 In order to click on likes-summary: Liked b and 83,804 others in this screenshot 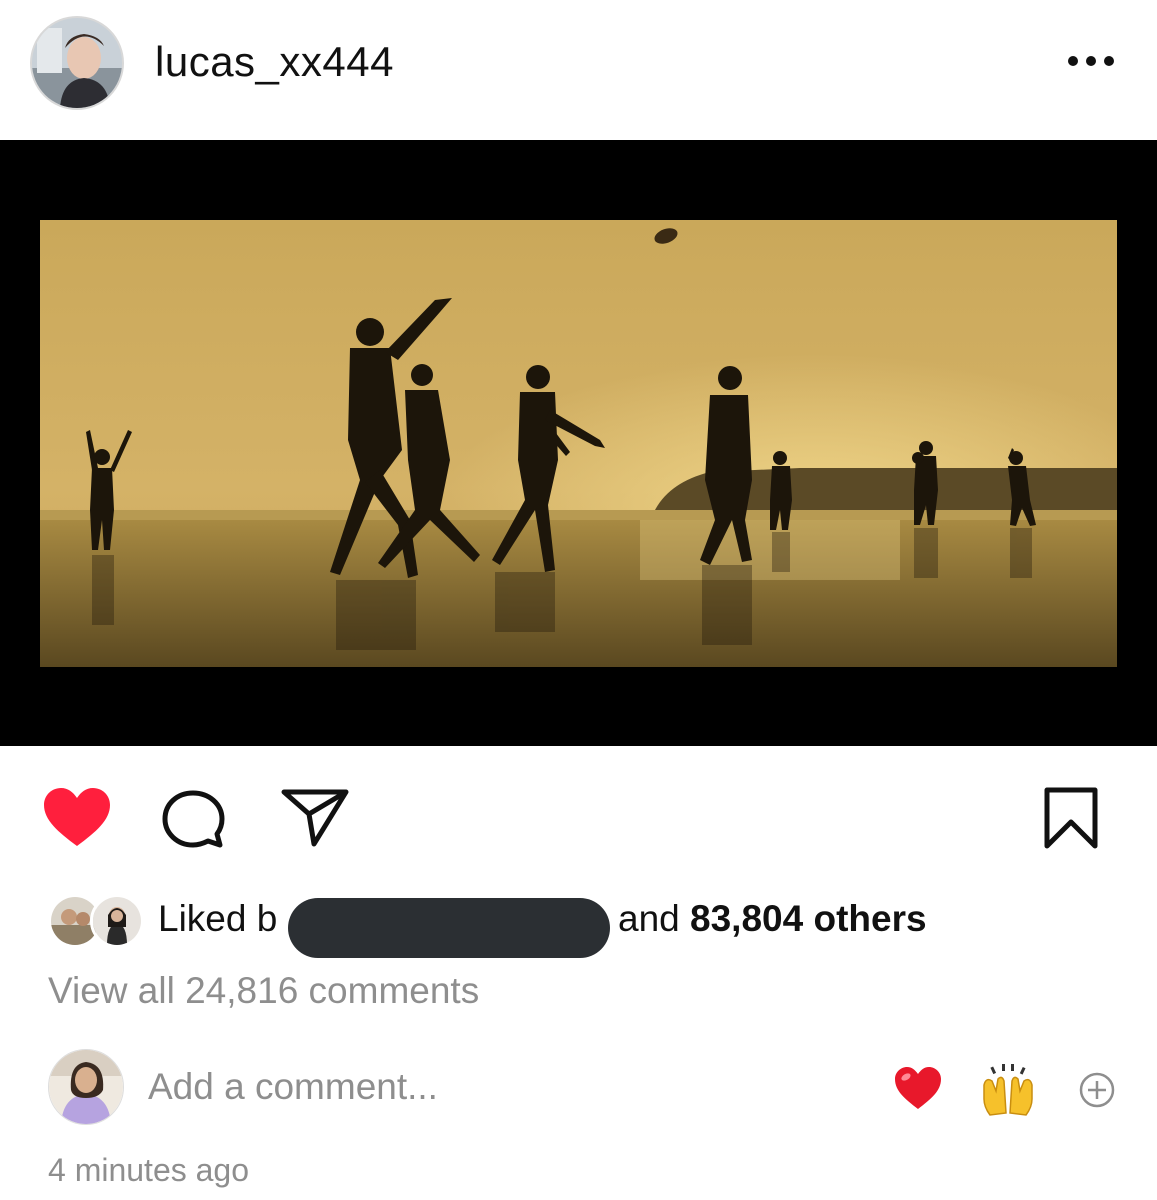, I will do `click(548, 924)`.